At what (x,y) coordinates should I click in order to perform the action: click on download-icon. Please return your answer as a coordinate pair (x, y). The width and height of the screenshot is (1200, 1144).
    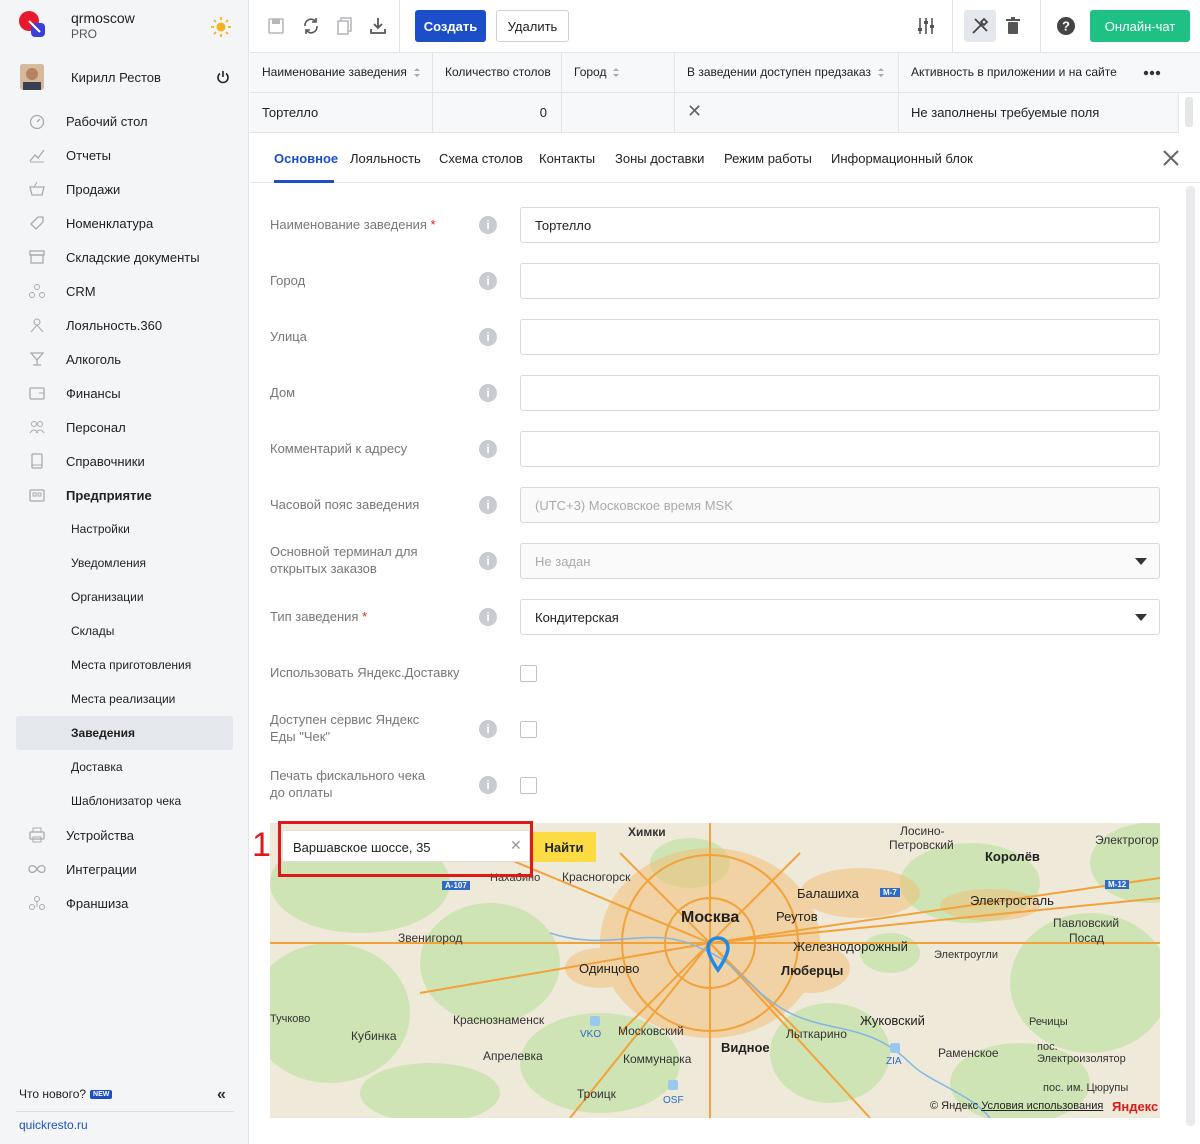
    Looking at the image, I should click on (378, 26).